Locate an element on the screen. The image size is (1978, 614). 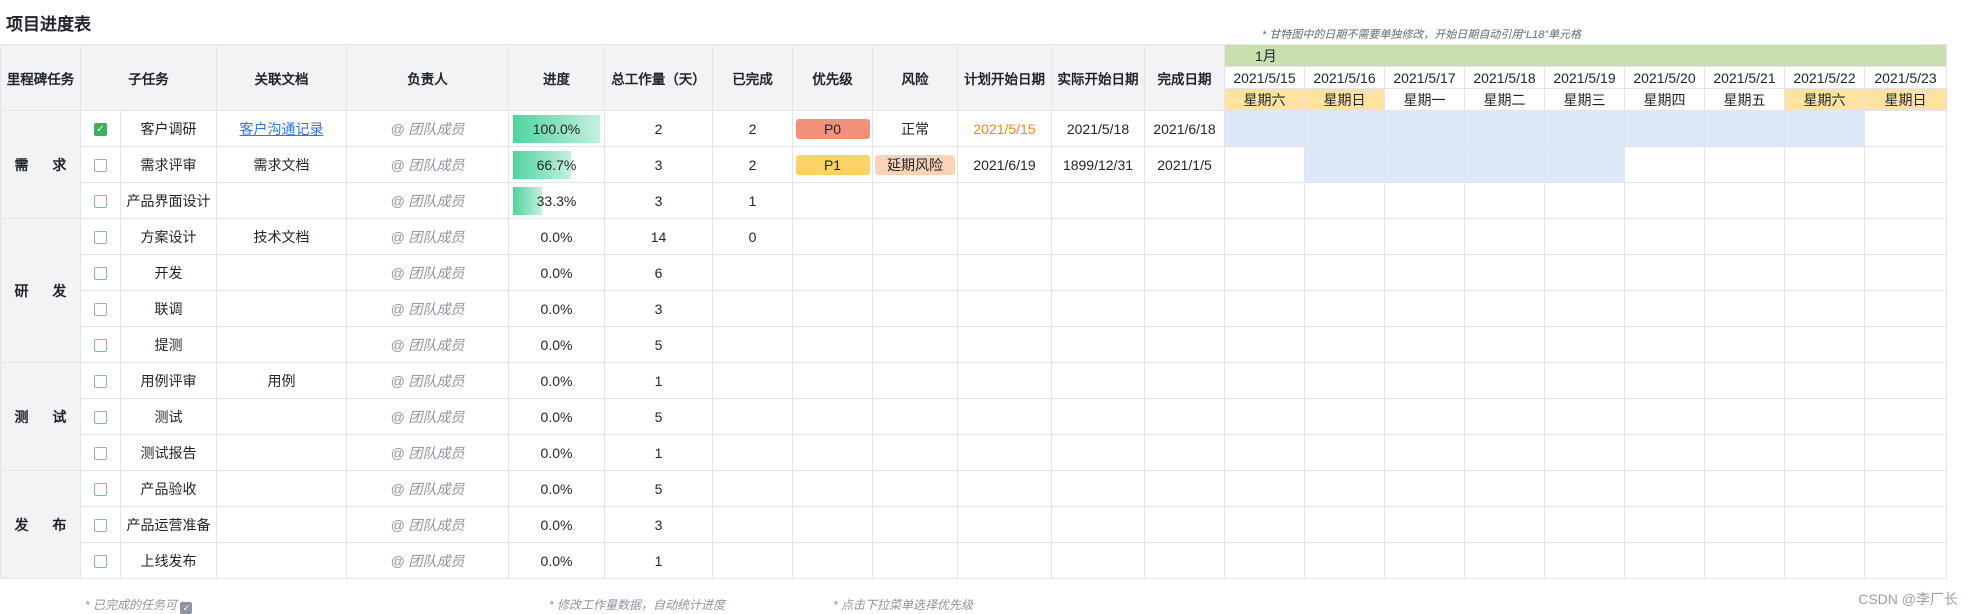
finish-cell: 2021/6/18 is located at coordinates (1184, 128).